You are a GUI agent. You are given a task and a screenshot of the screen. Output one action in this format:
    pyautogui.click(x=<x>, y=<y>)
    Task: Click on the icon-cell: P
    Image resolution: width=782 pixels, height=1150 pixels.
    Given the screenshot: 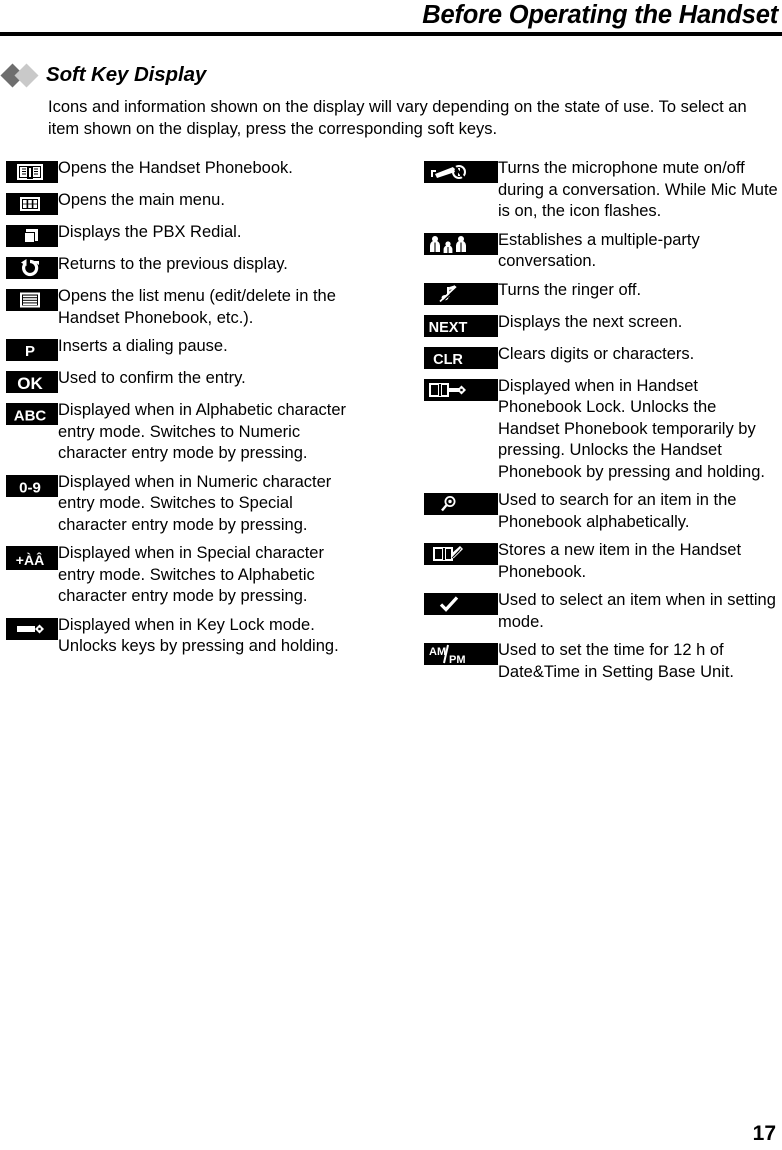 What is the action you would take?
    pyautogui.click(x=32, y=348)
    